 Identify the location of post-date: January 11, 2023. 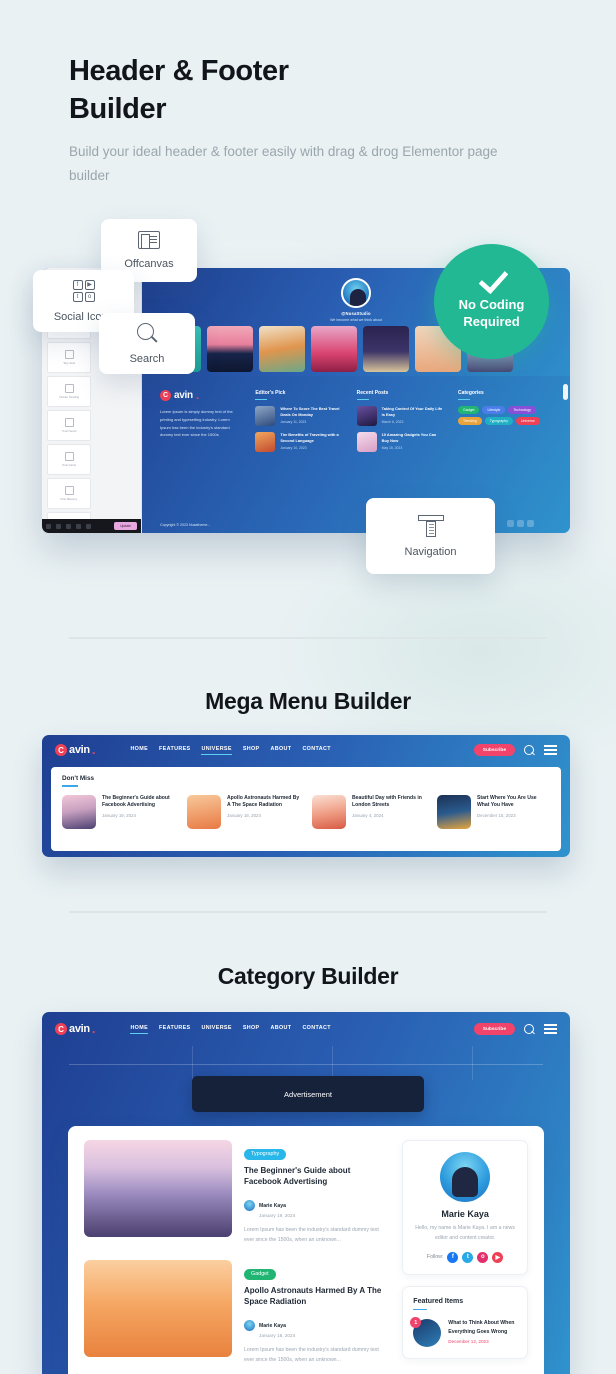
(293, 422).